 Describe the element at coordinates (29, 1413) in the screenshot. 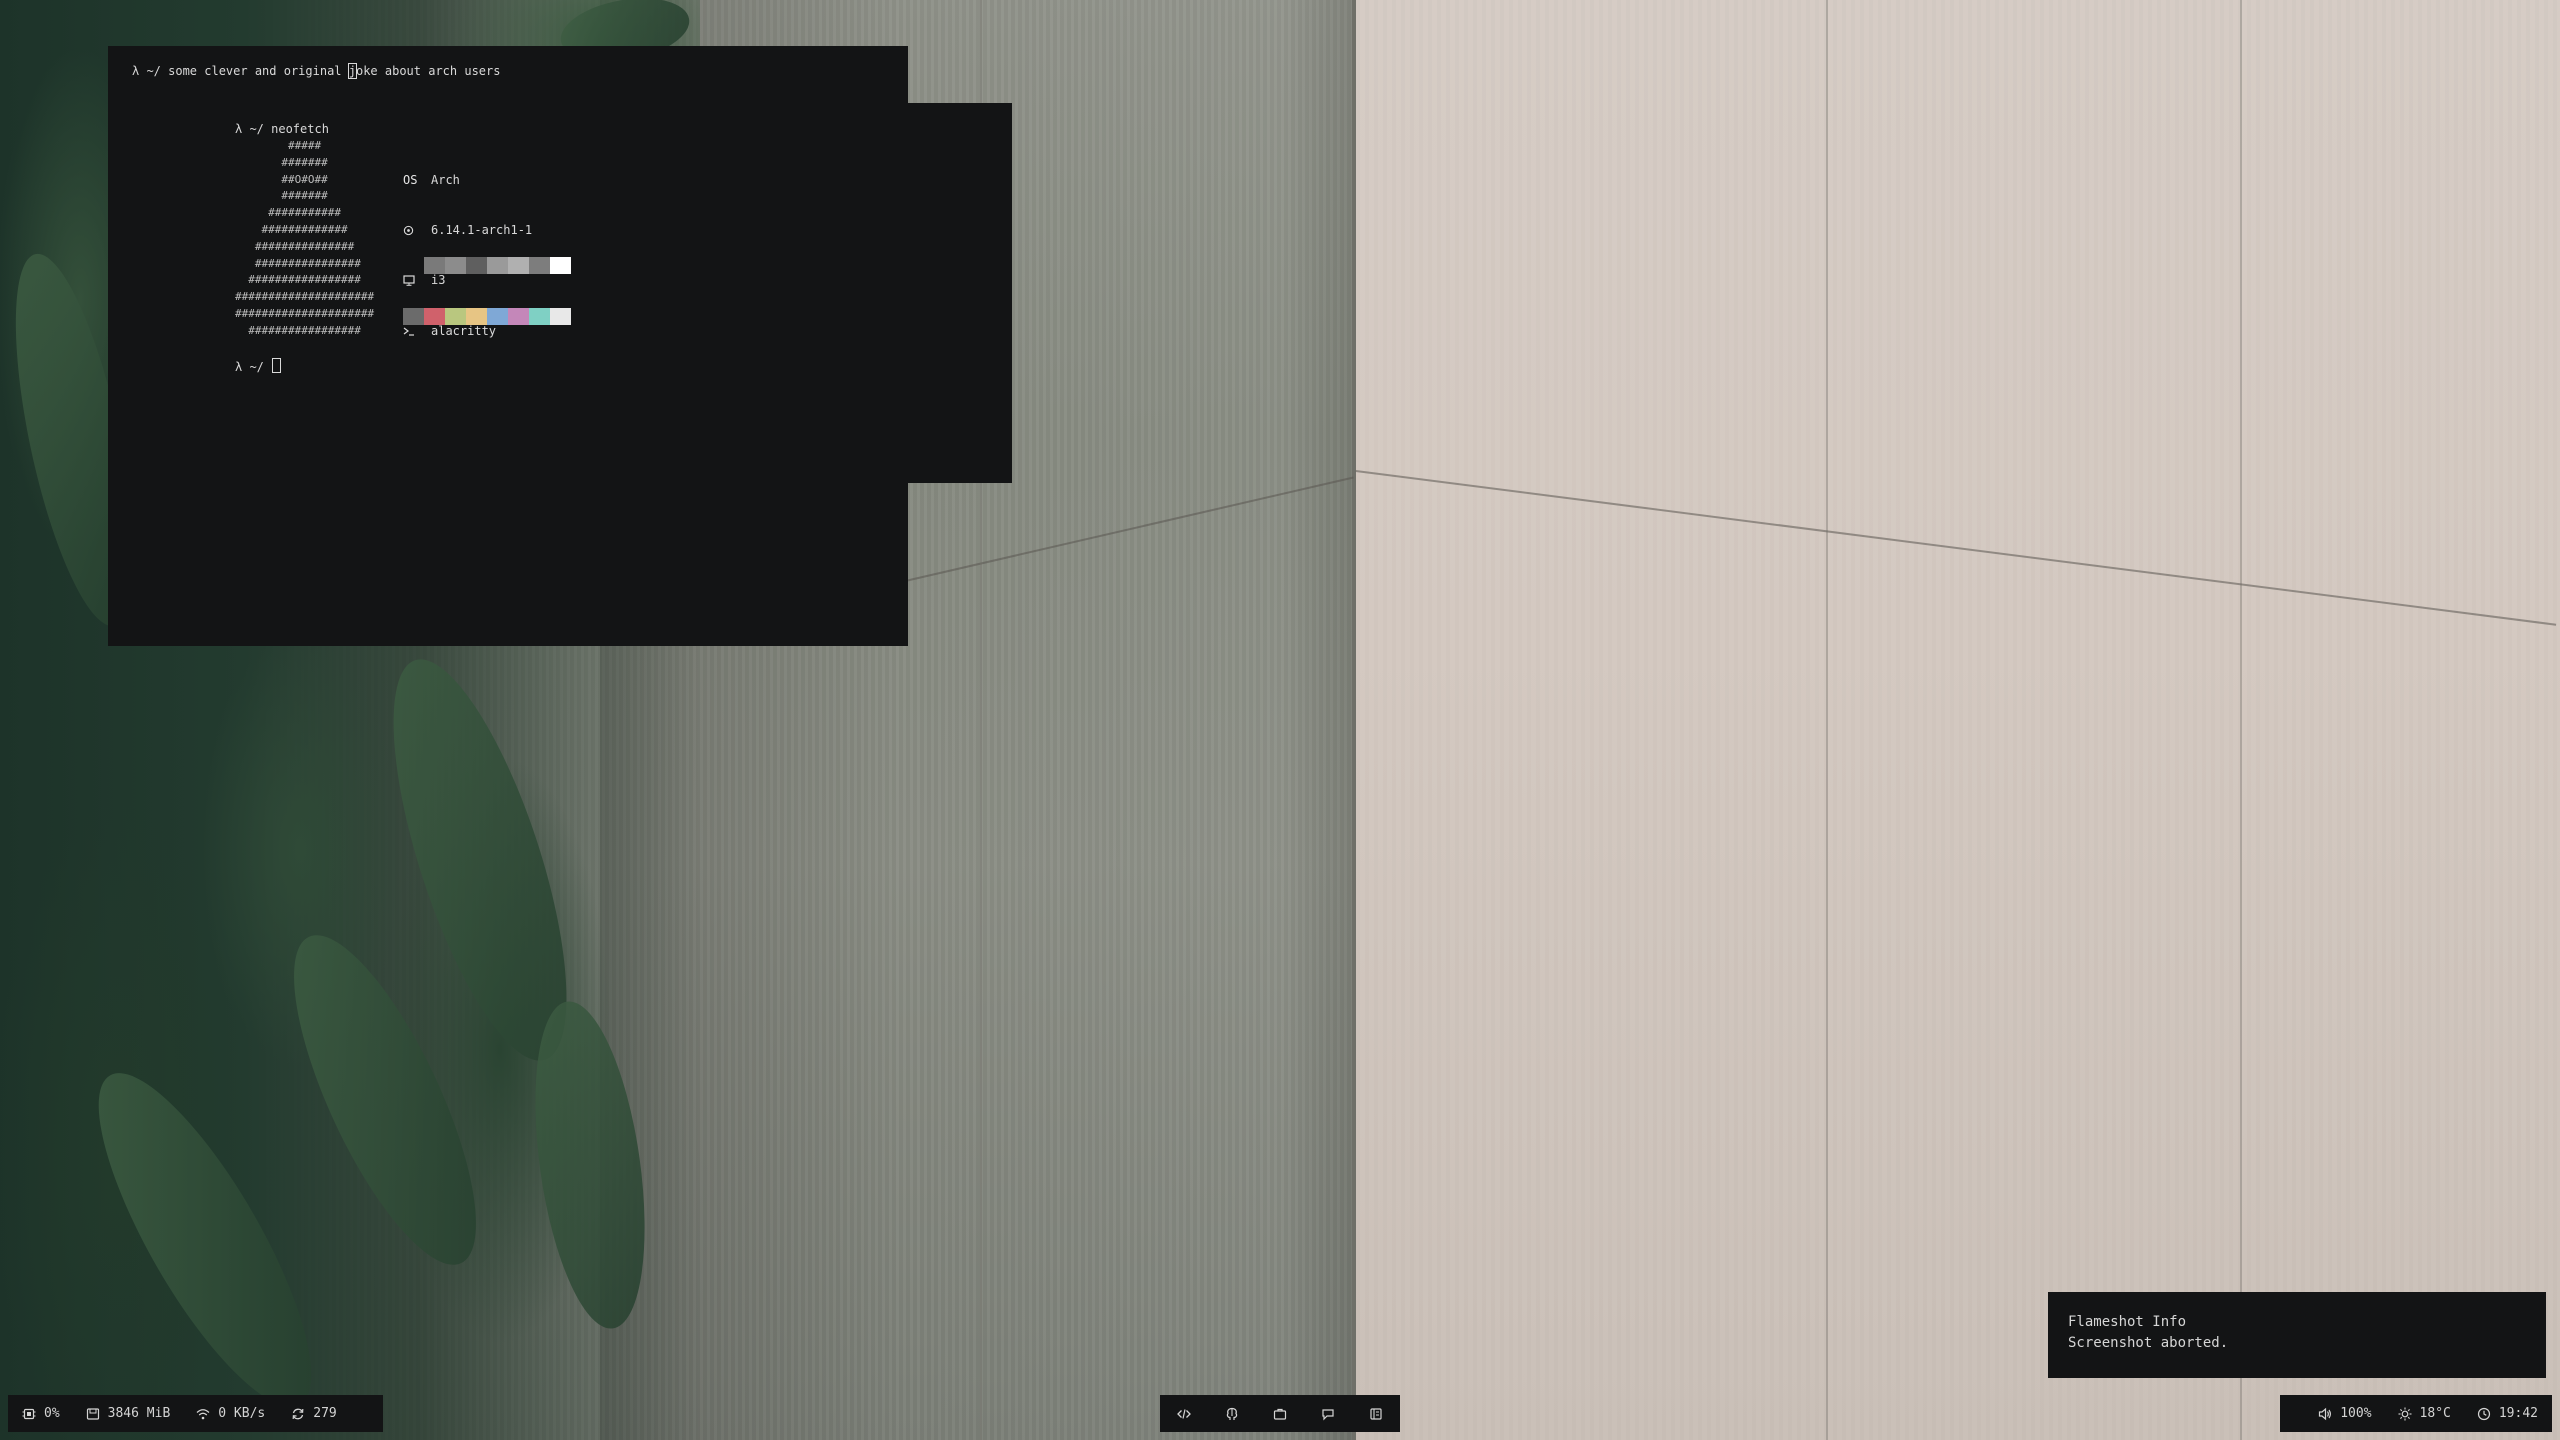

I see `cpu-icon` at that location.